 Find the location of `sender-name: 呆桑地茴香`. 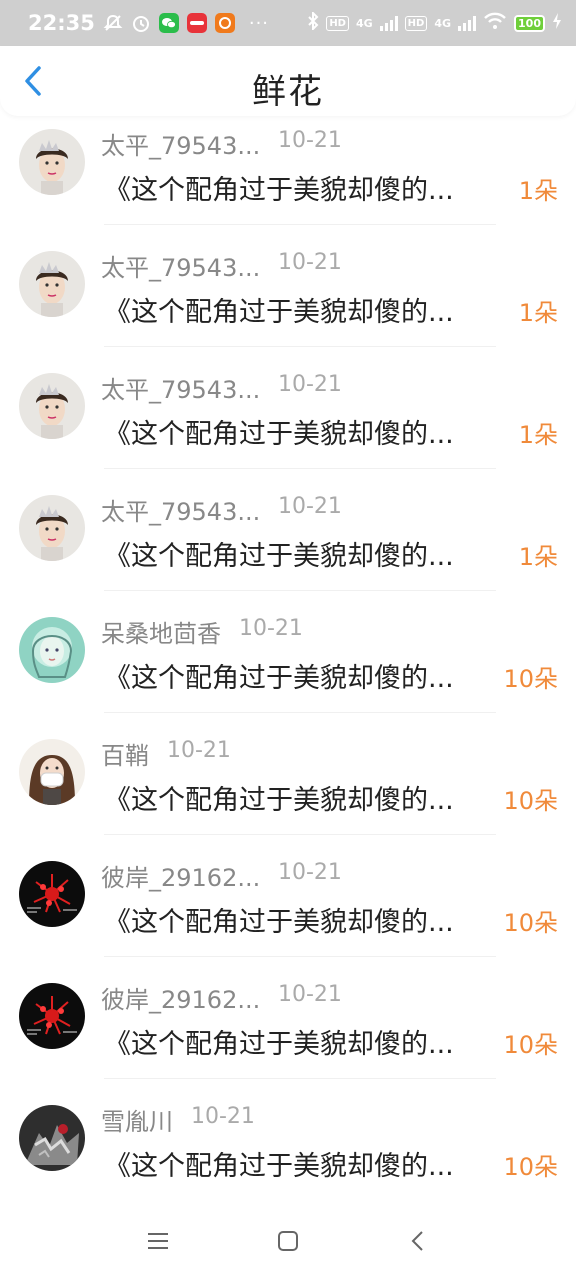

sender-name: 呆桑地茴香 is located at coordinates (161, 631).